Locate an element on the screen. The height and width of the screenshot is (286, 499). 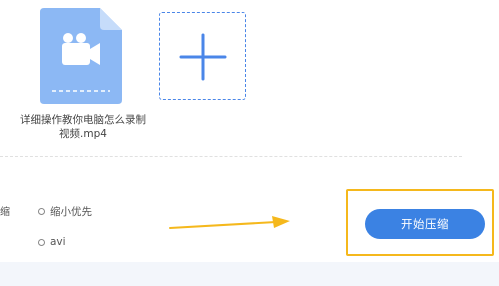
radio-label: 缩小优先 is located at coordinates (71, 212).